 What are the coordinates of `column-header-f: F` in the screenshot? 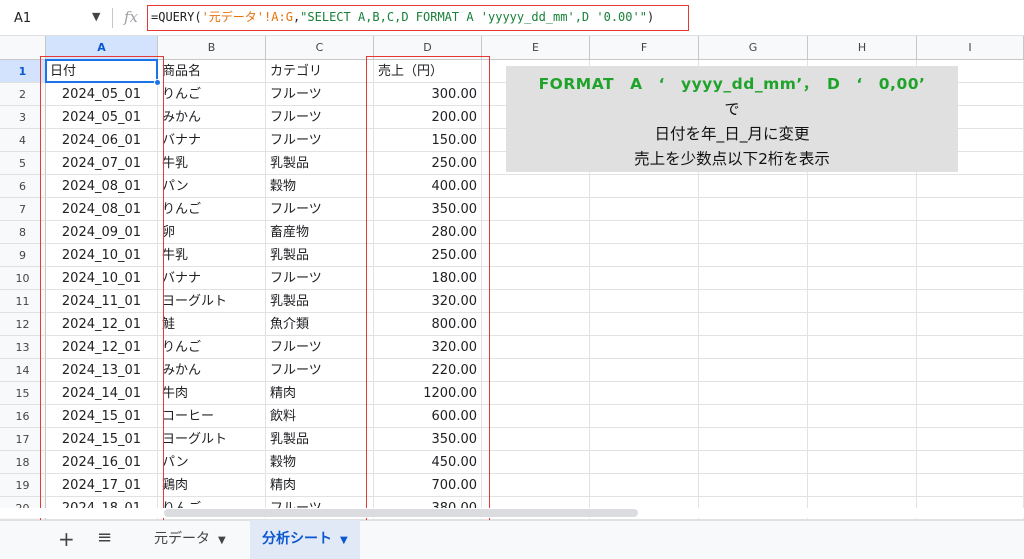 It's located at (644, 48).